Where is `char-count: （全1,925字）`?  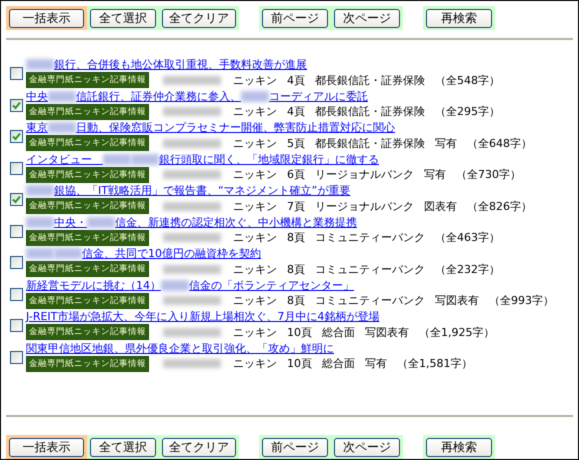
char-count: （全1,925字） is located at coordinates (456, 332).